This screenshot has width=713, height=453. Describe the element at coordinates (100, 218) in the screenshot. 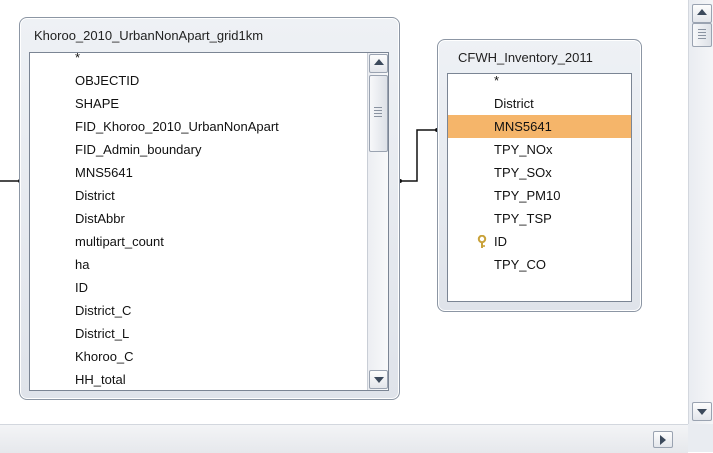

I see `field-name: DistAbbr` at that location.